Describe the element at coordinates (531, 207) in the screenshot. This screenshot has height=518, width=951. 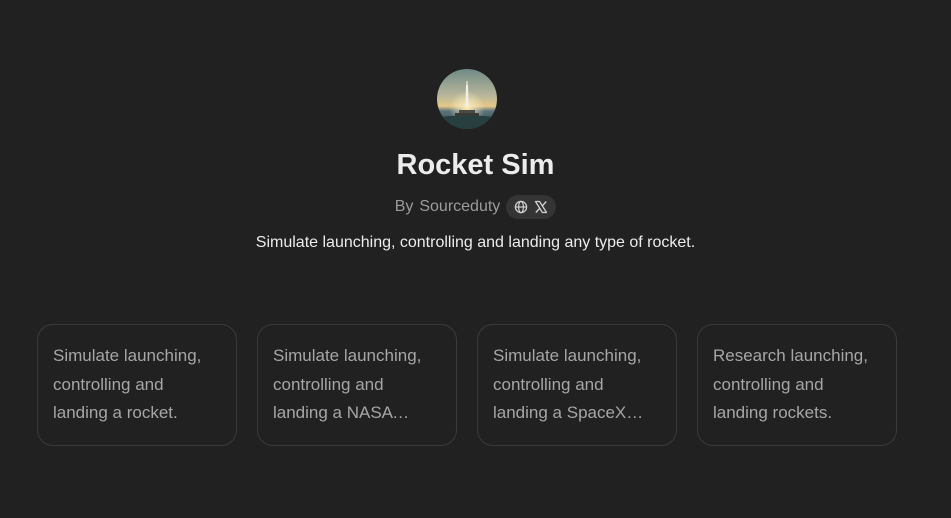
I see `author-links` at that location.